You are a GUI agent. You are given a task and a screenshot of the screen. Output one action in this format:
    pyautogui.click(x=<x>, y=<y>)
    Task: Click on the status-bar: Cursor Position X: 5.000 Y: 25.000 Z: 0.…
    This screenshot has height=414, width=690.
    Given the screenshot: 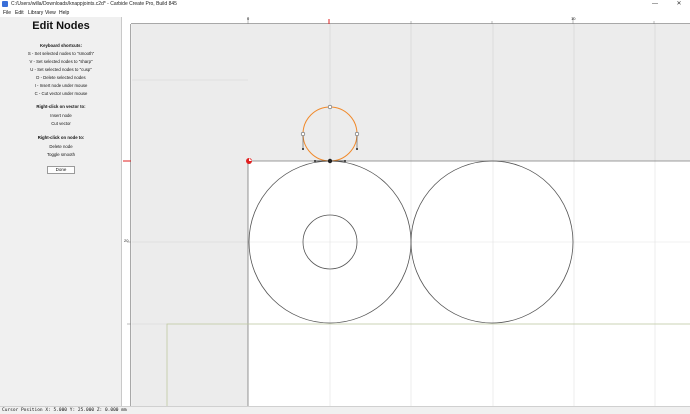 What is the action you would take?
    pyautogui.click(x=345, y=410)
    